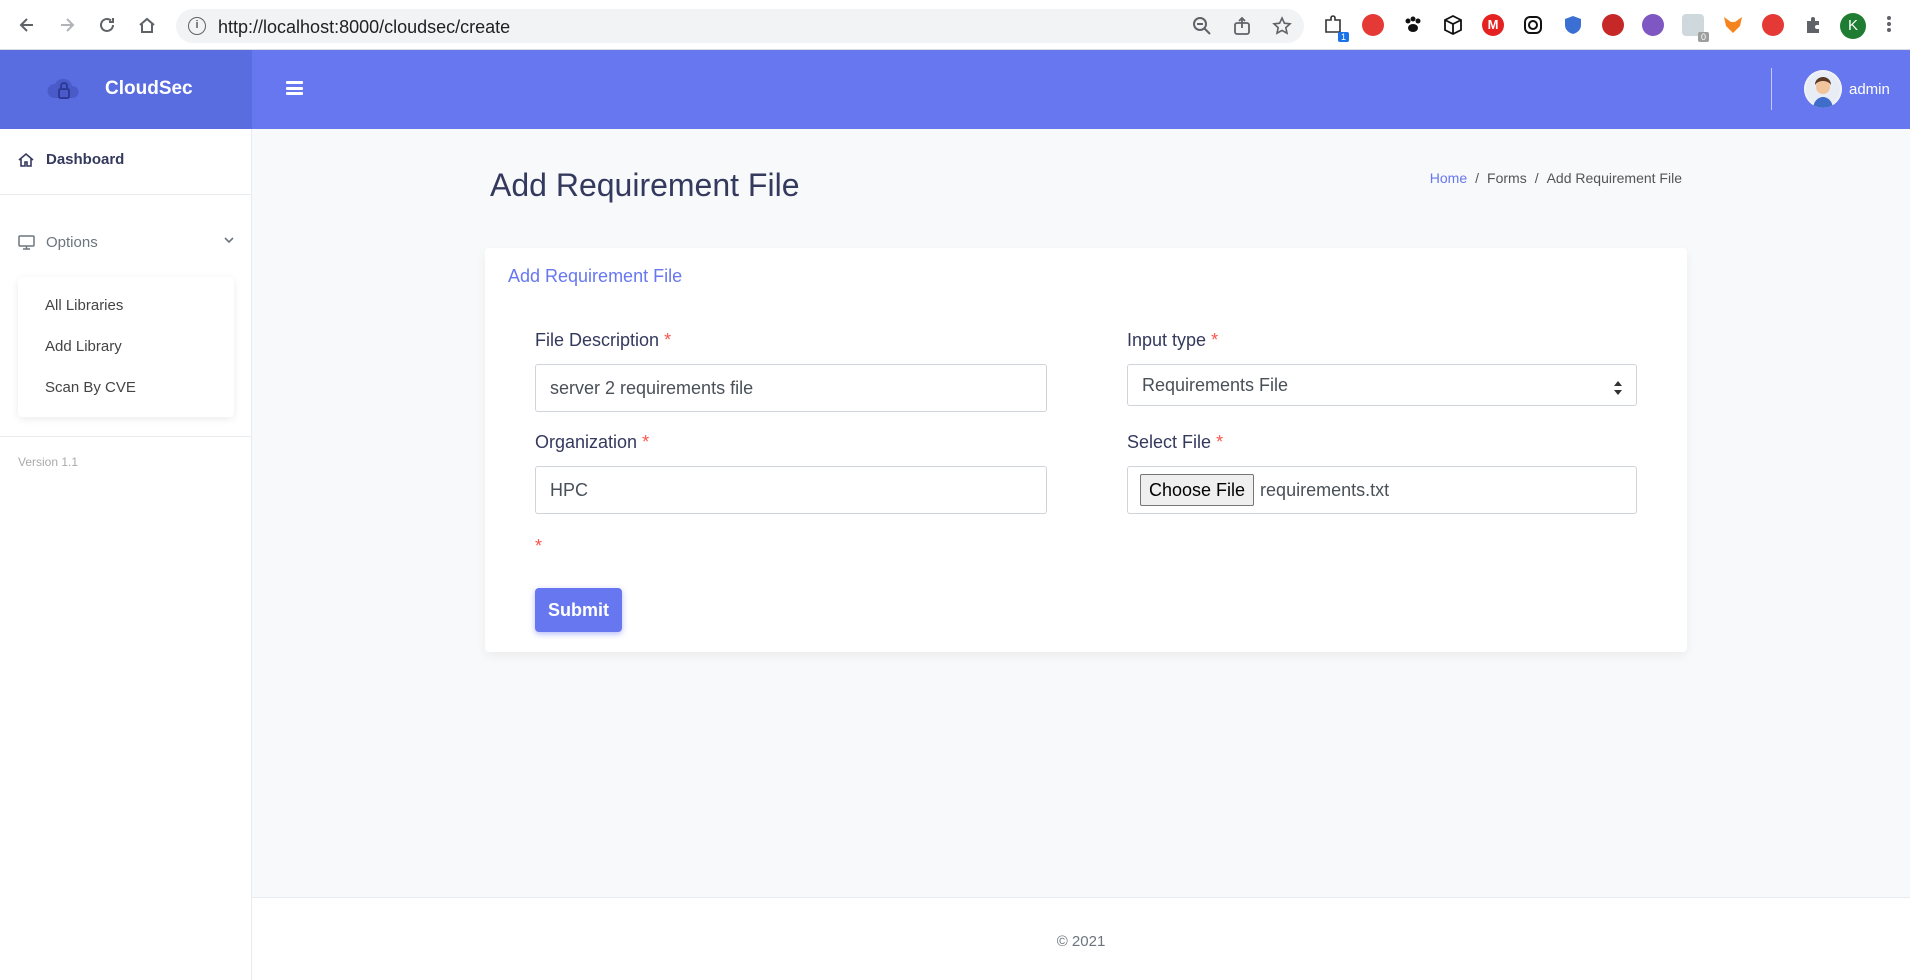 The height and width of the screenshot is (980, 1910). Describe the element at coordinates (1813, 25) in the screenshot. I see `extensions-puzzle-icon` at that location.